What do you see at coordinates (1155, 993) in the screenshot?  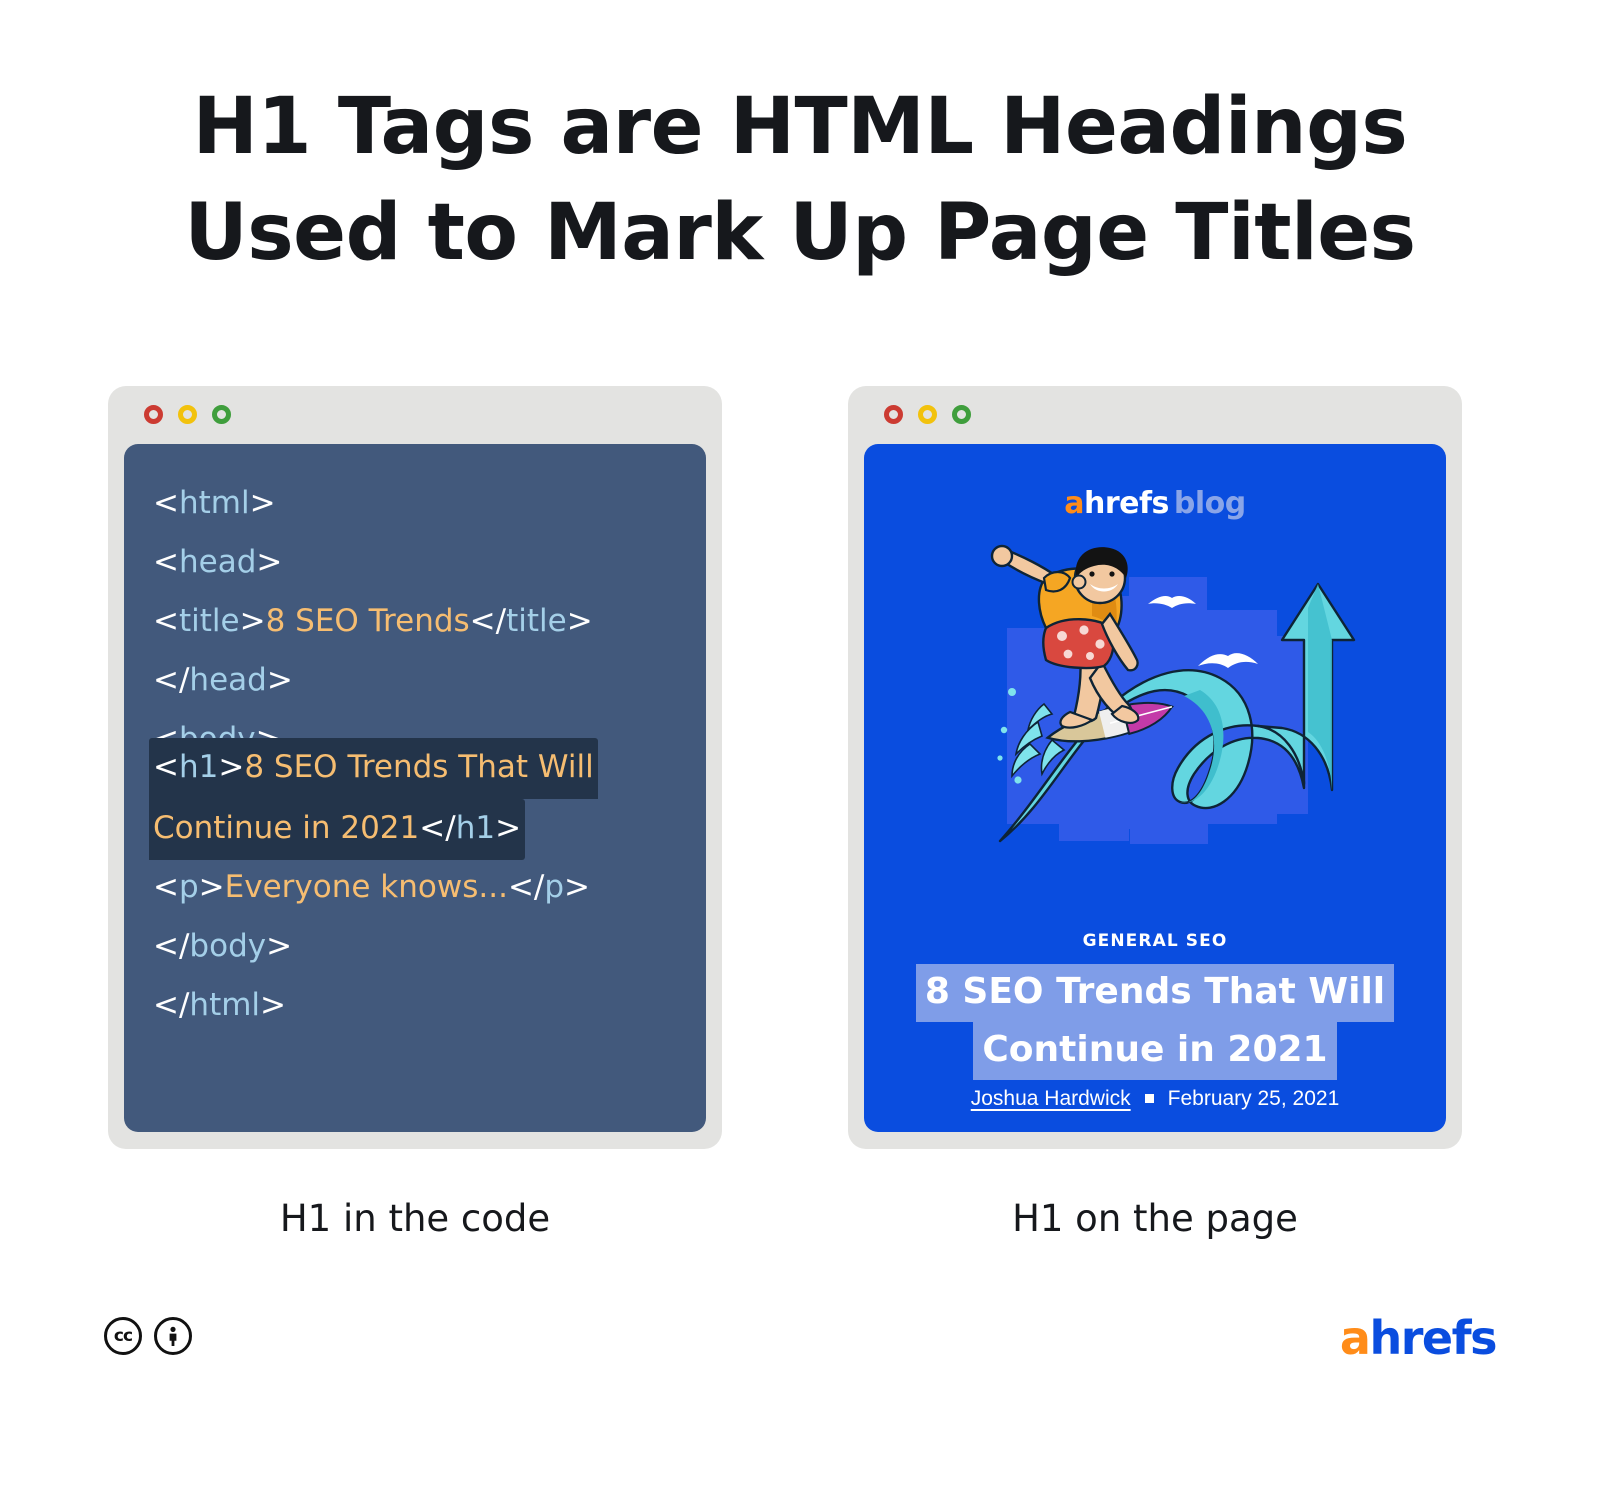 I see `post-title-line-1: 8 SEO Trends That Will` at bounding box center [1155, 993].